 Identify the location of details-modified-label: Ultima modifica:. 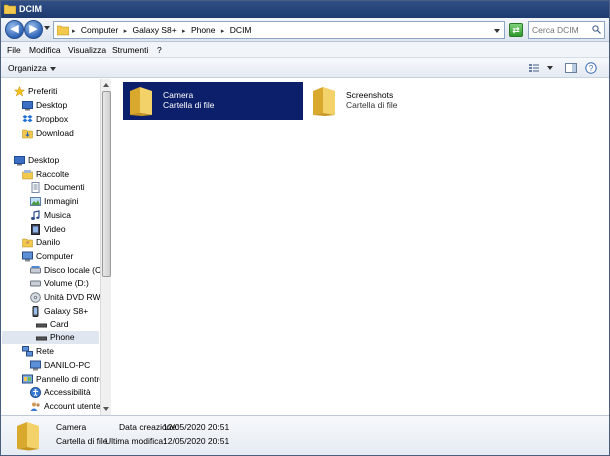
(135, 441).